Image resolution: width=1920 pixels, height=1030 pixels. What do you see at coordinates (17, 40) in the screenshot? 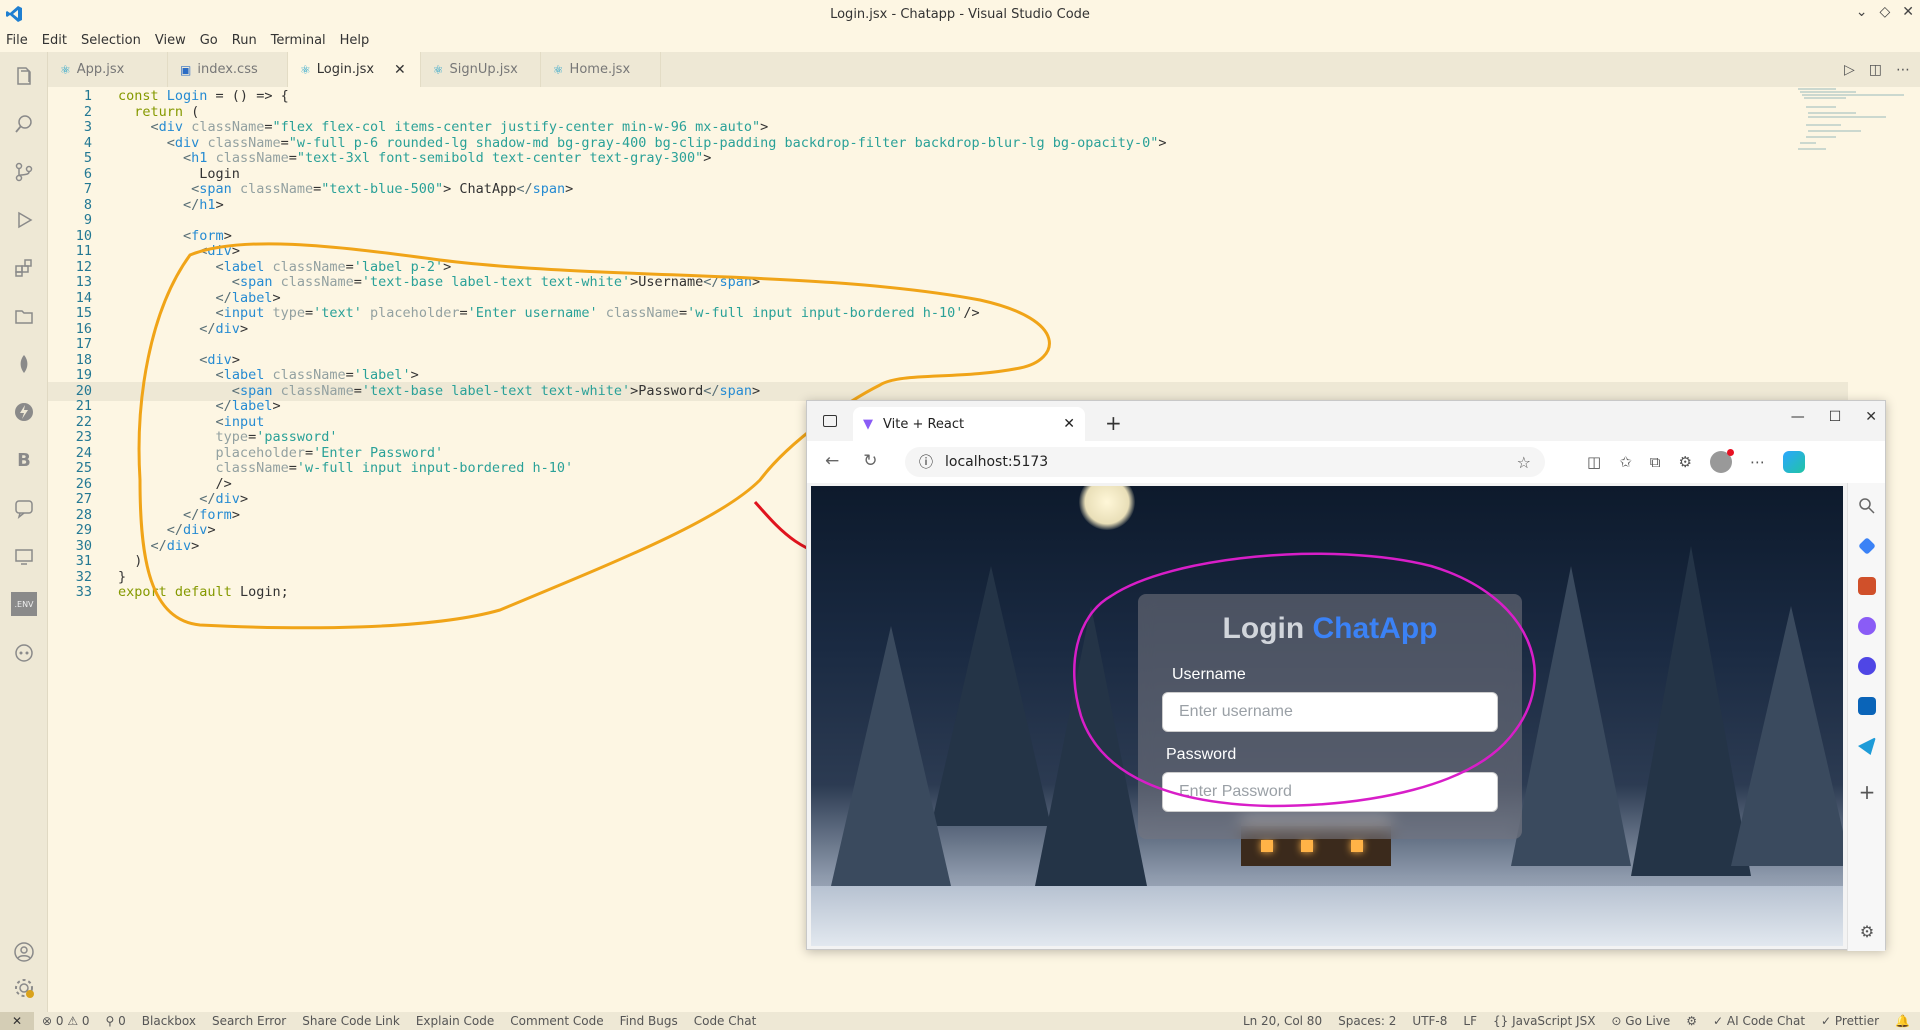
I see `menu-file: File` at bounding box center [17, 40].